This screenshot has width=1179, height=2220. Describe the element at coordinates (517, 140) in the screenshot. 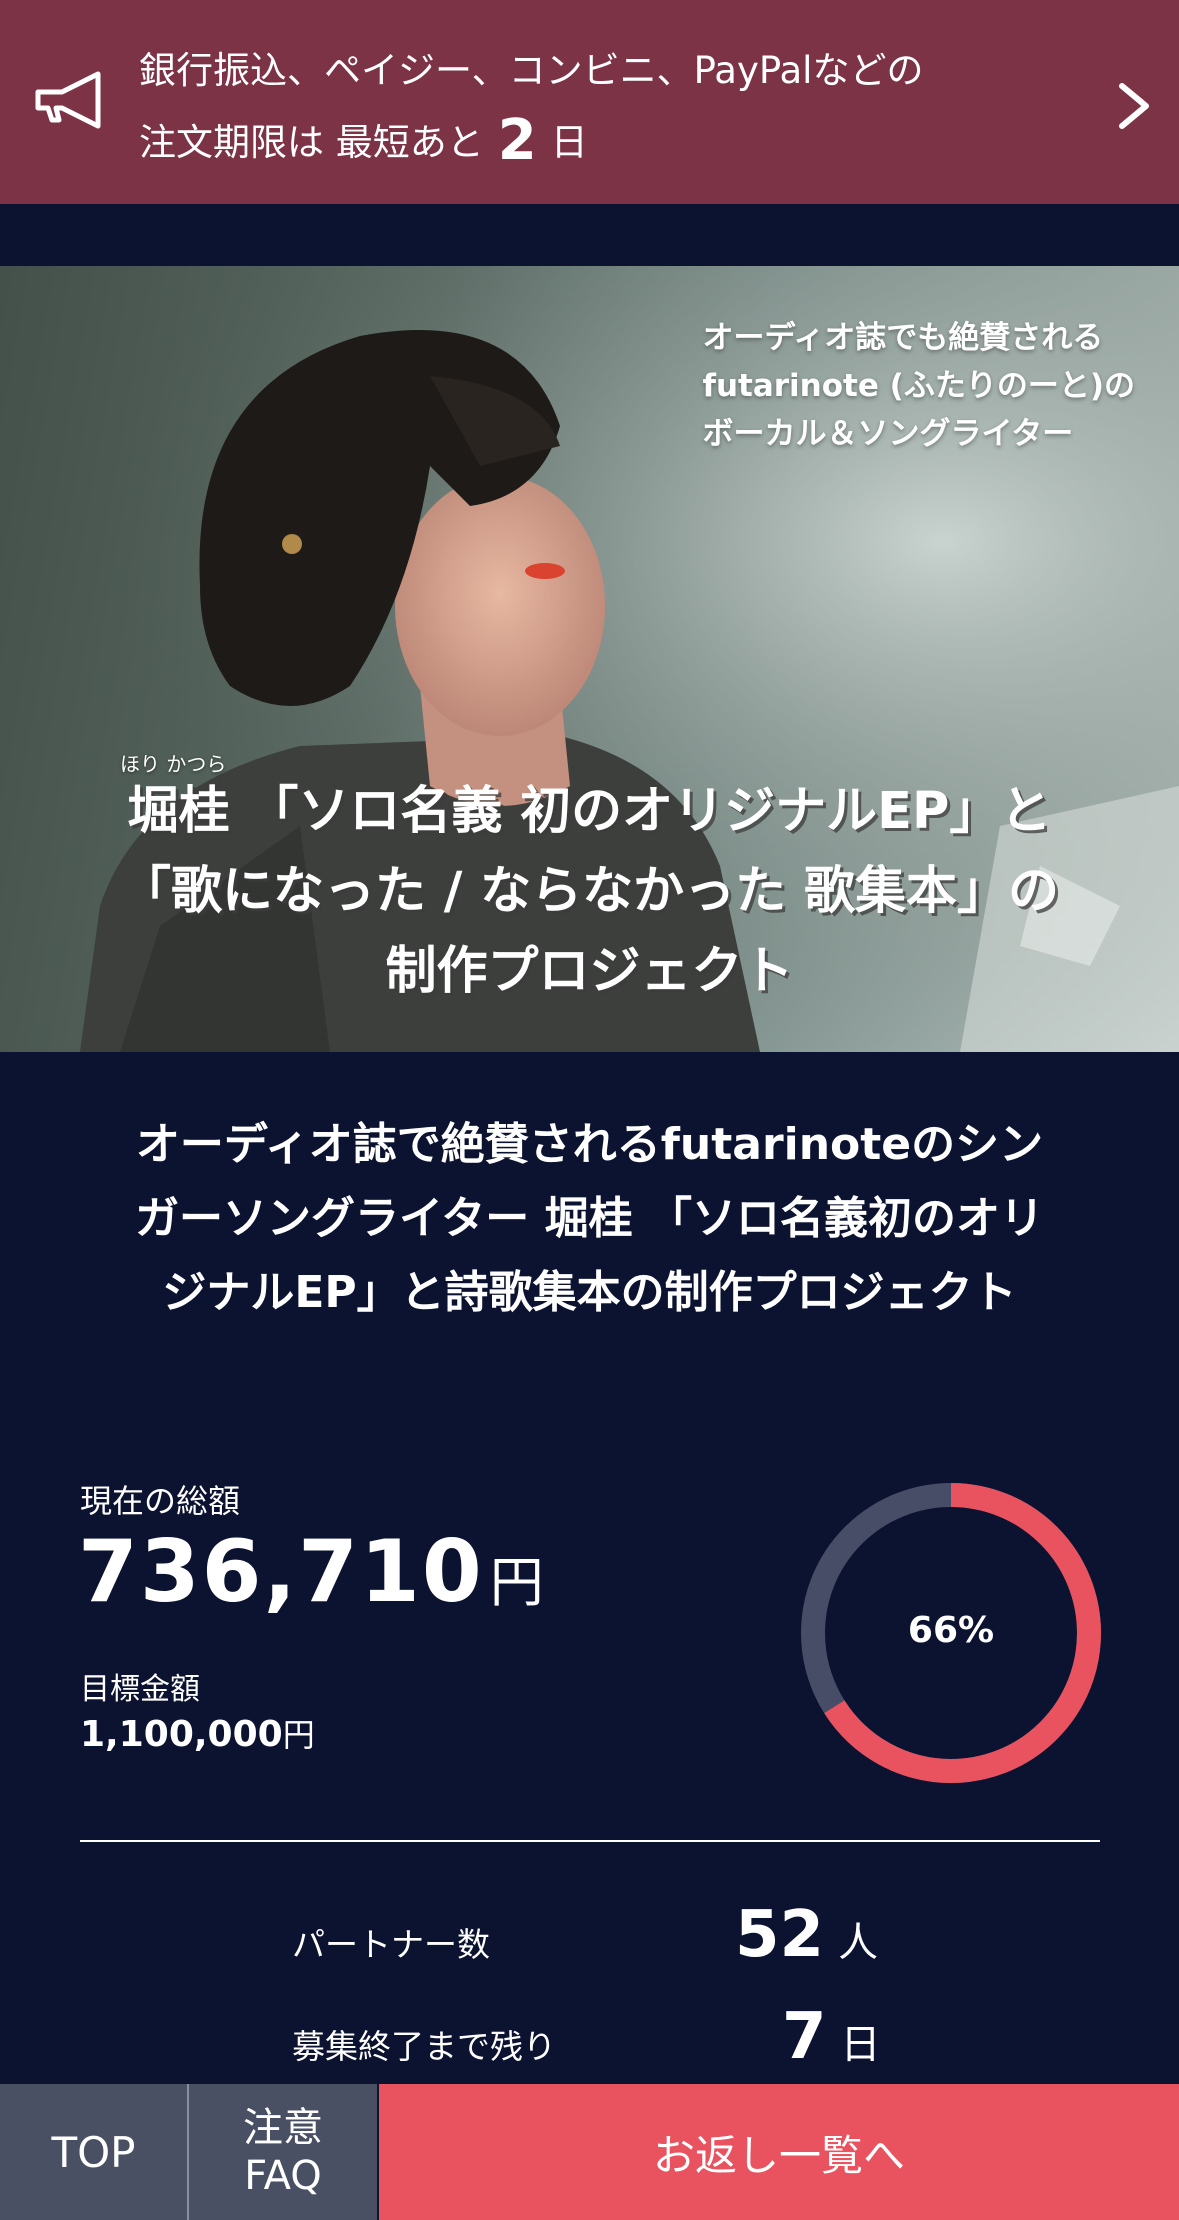

I see `notice-days-value: 2` at that location.